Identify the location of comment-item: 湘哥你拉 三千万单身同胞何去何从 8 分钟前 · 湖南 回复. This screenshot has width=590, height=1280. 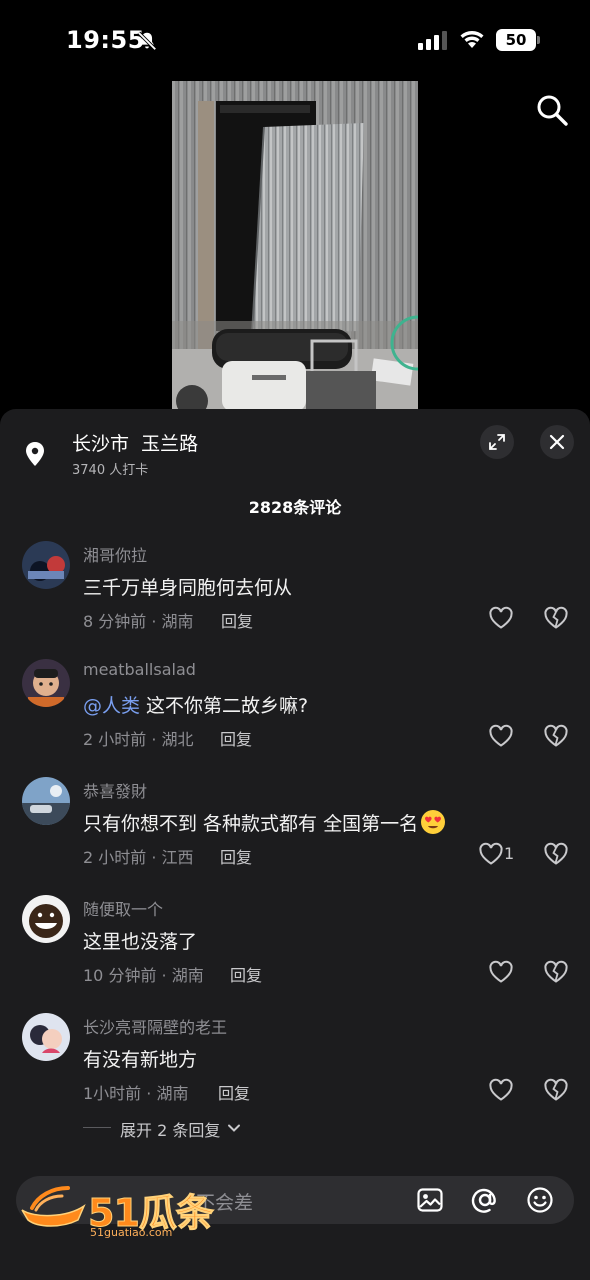
(295, 596).